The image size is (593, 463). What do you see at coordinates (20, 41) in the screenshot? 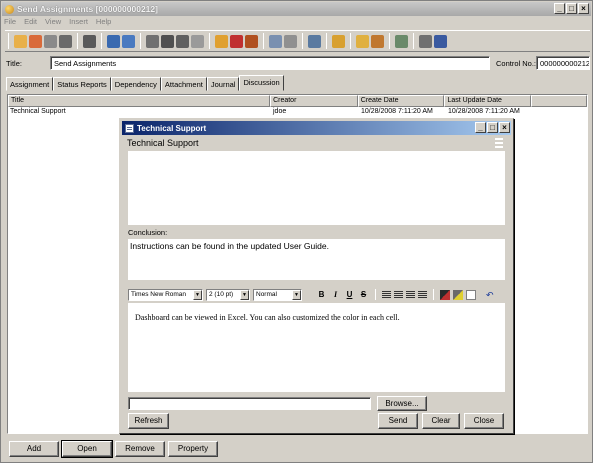
I see `new-icon` at bounding box center [20, 41].